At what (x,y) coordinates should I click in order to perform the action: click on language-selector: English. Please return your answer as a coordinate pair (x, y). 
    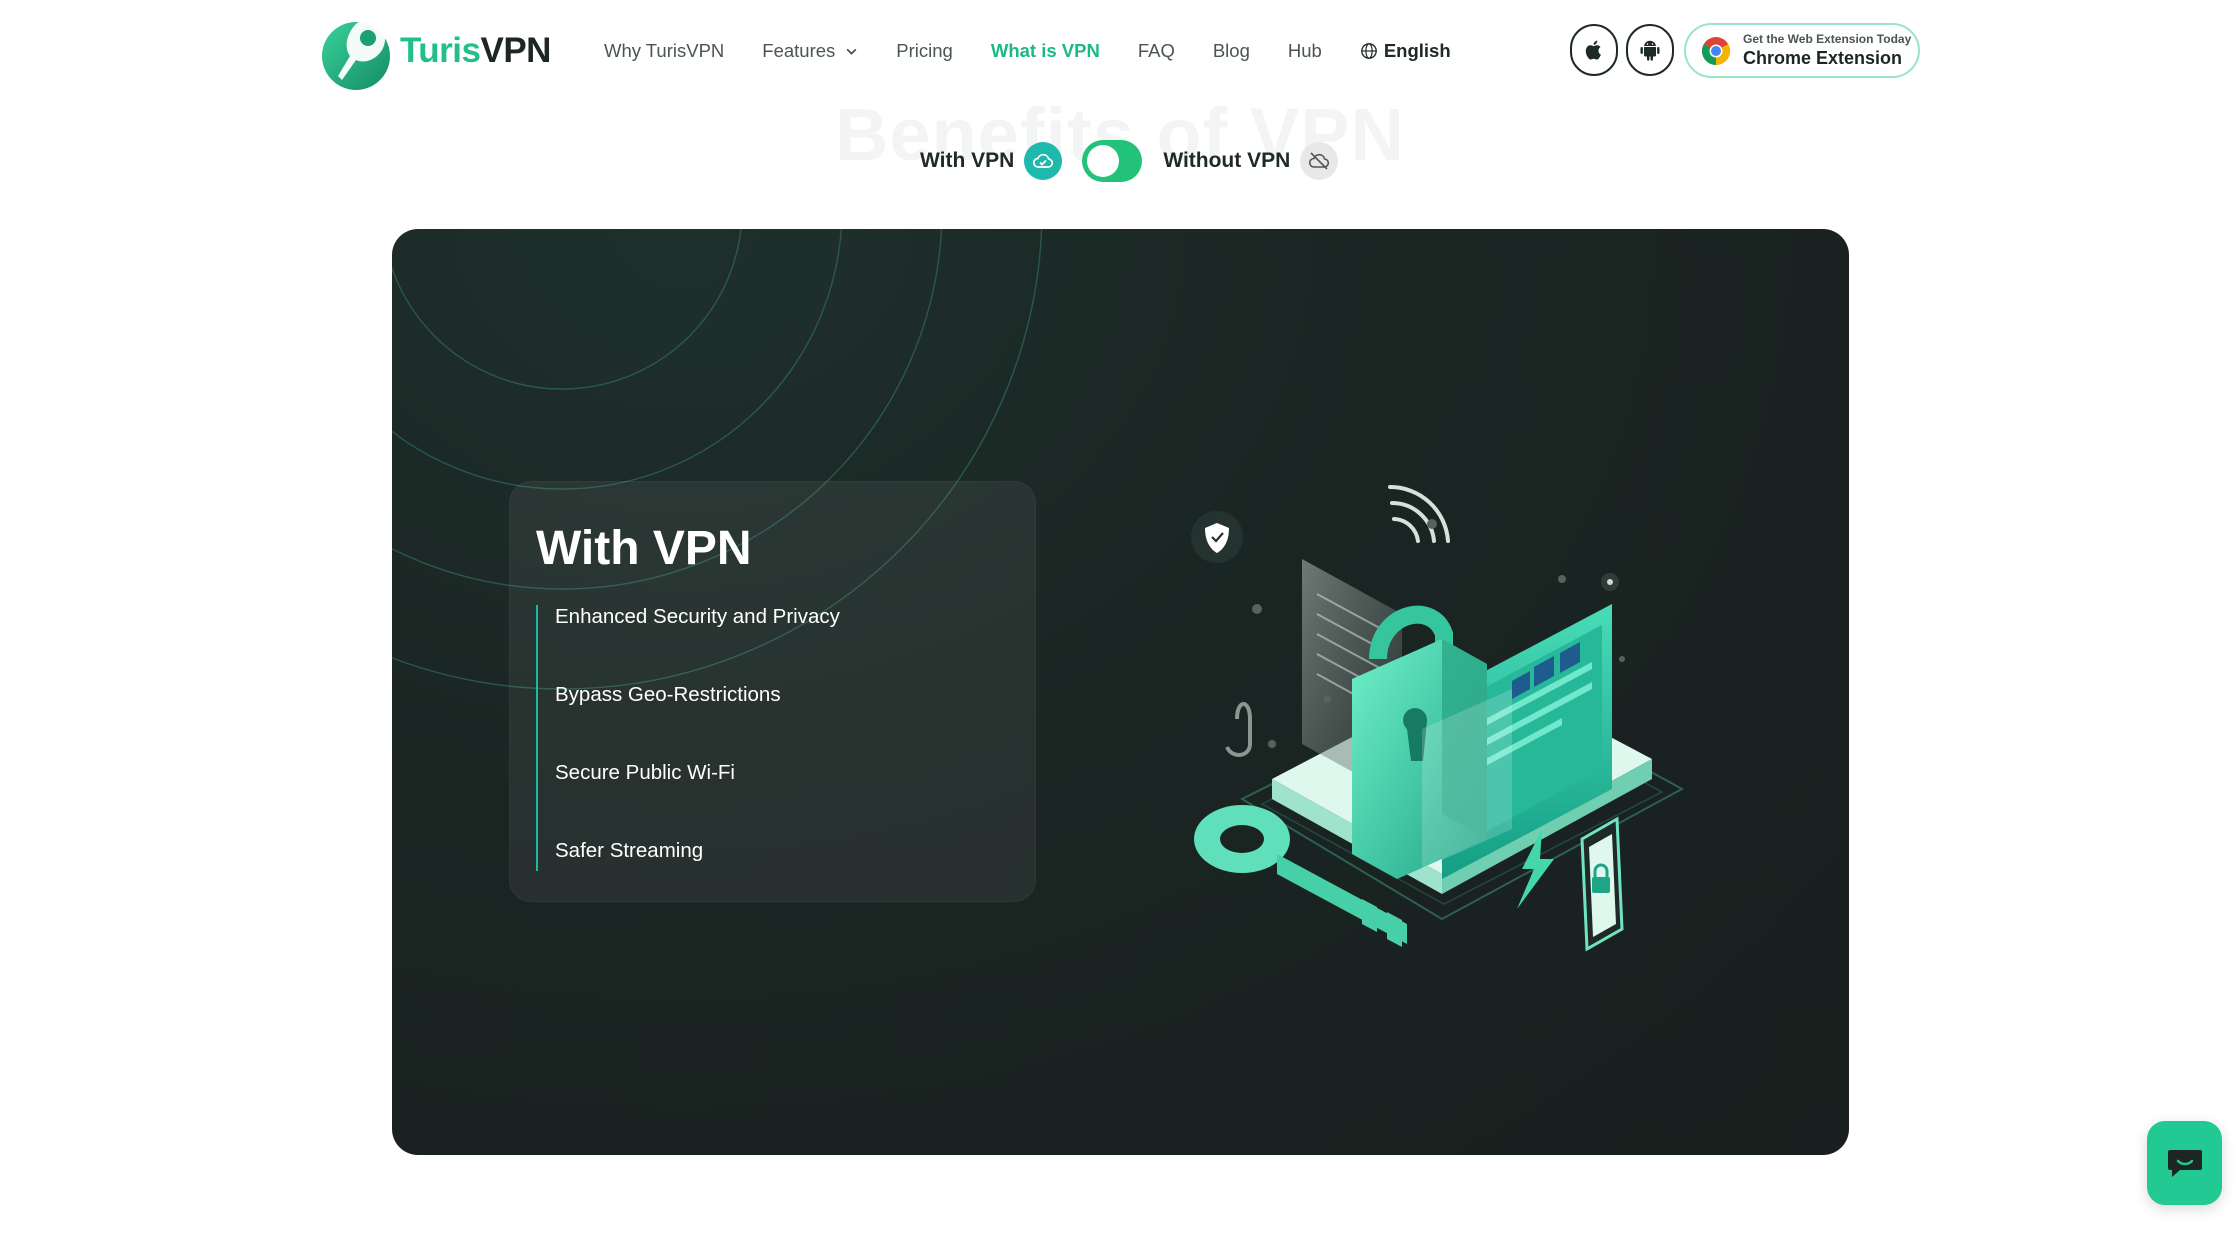
    Looking at the image, I should click on (1405, 51).